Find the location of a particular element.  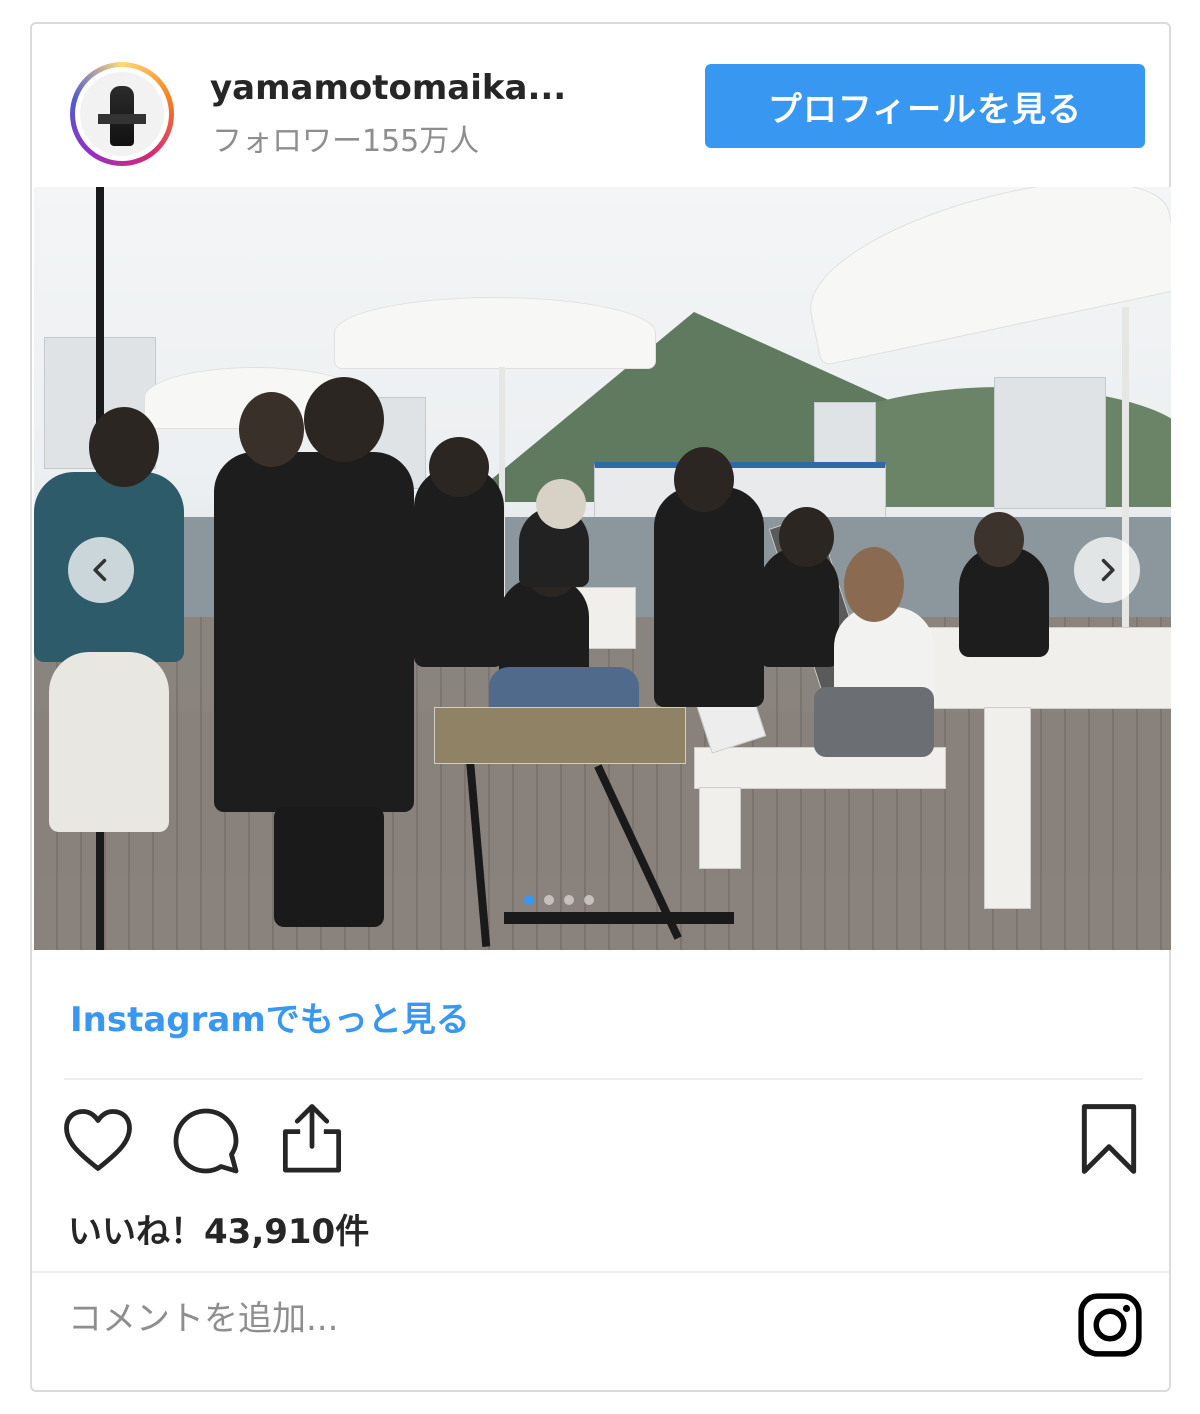

avatar-image is located at coordinates (122, 114).